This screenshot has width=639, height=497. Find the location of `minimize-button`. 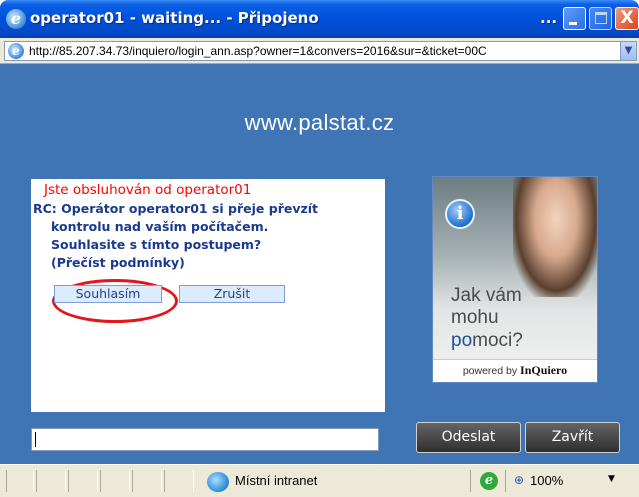

minimize-button is located at coordinates (574, 18).